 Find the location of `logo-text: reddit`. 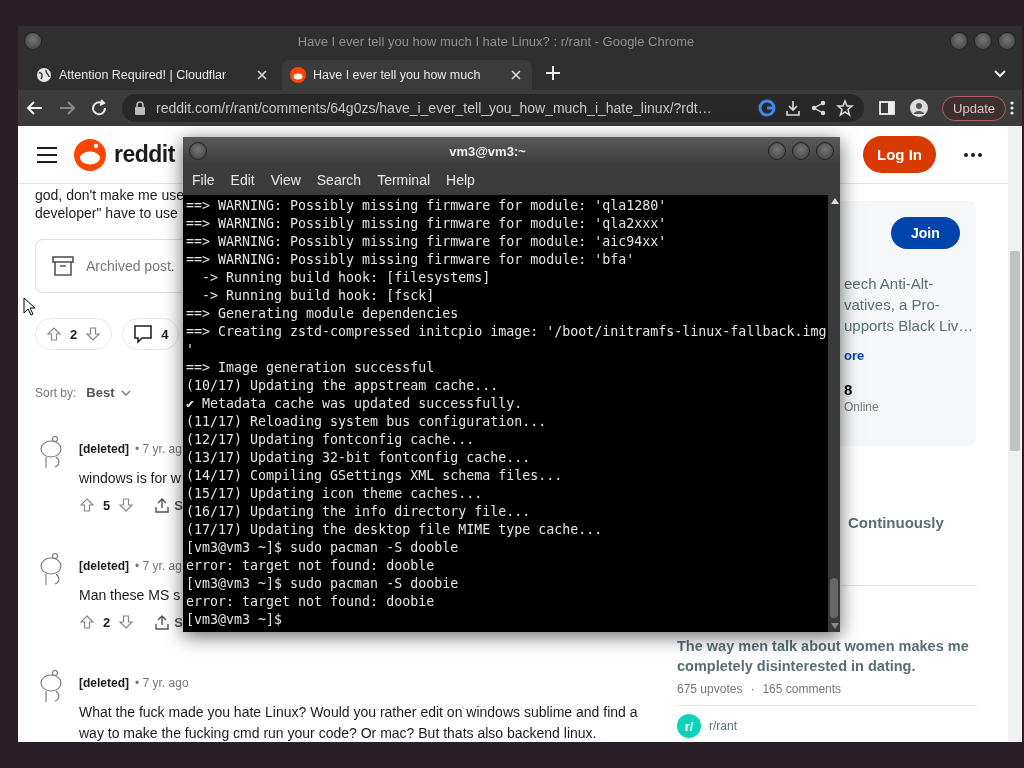

logo-text: reddit is located at coordinates (144, 154).